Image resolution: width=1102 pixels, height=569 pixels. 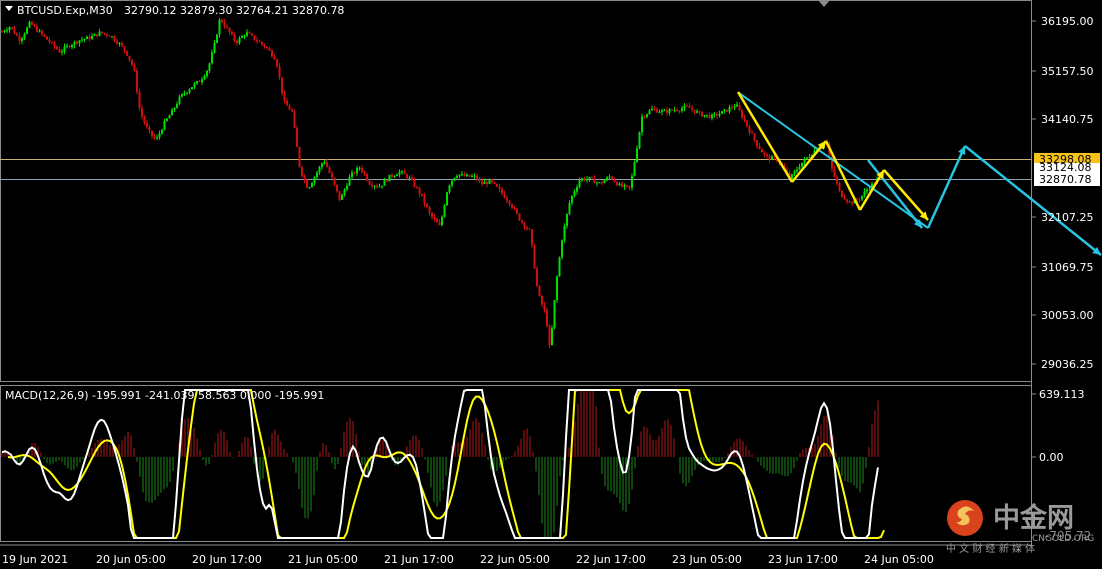 I want to click on time-tick: 20 Jun 17:00, so click(x=227, y=559).